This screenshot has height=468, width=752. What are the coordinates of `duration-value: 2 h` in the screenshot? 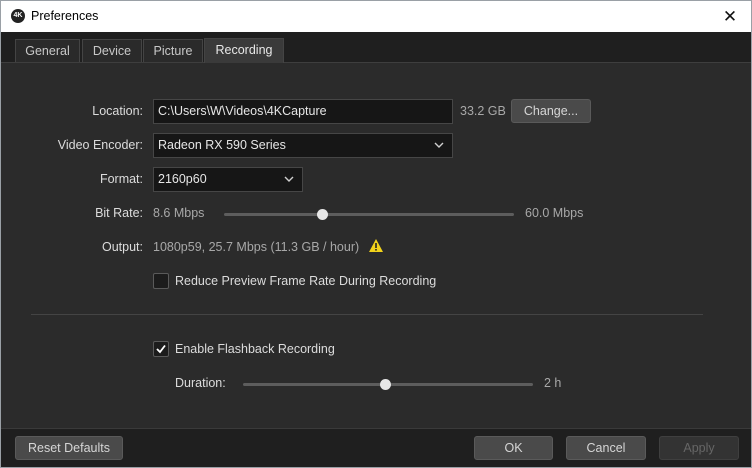 It's located at (553, 383).